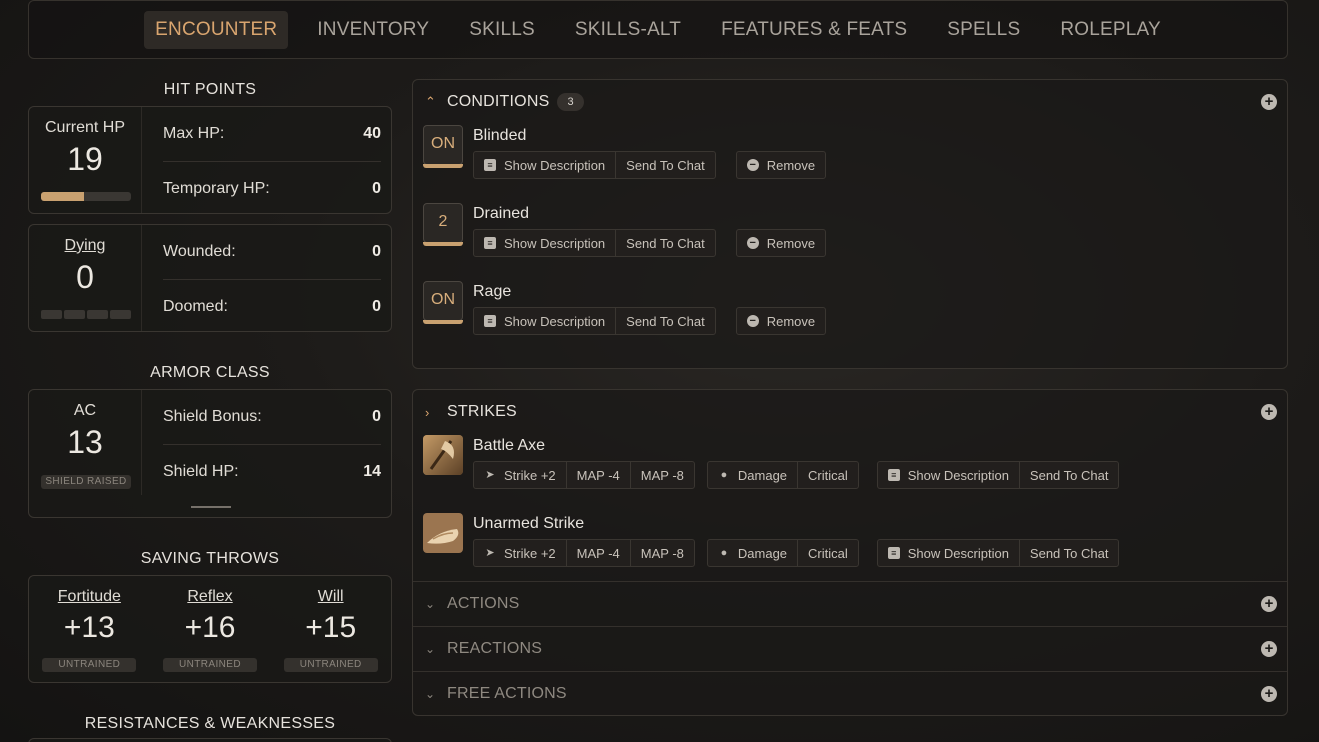 The image size is (1319, 742). Describe the element at coordinates (199, 251) in the screenshot. I see `wounded-label: Wounded:` at that location.